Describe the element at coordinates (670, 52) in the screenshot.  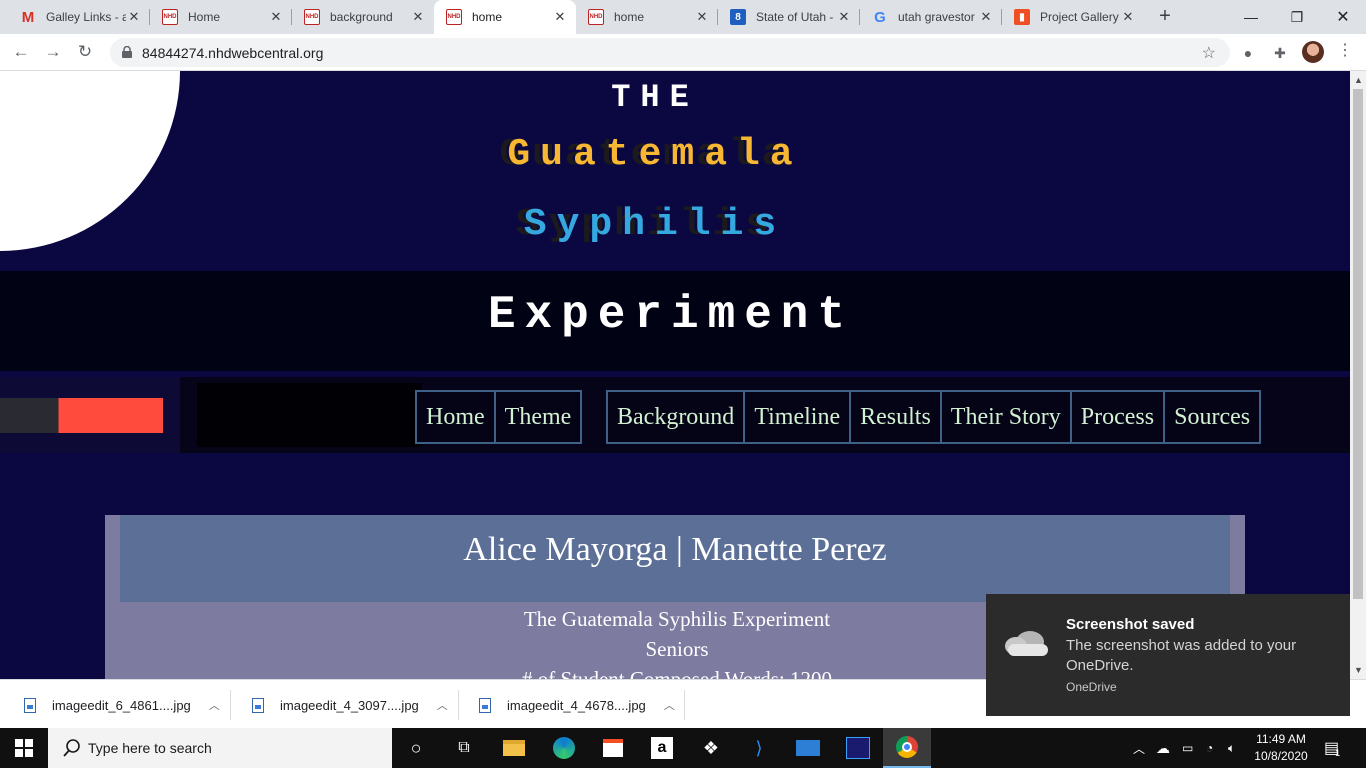
I see `address-bar: 84844274.nhdwebcentral.org ☆` at that location.